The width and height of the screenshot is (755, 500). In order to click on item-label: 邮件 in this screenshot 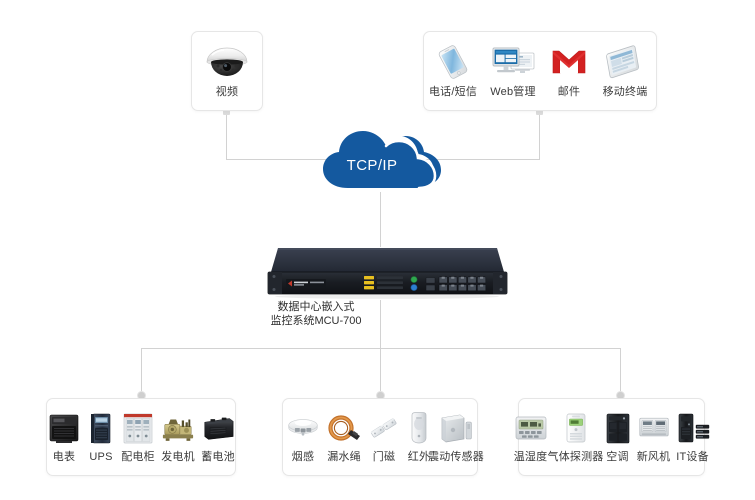, I will do `click(569, 92)`.